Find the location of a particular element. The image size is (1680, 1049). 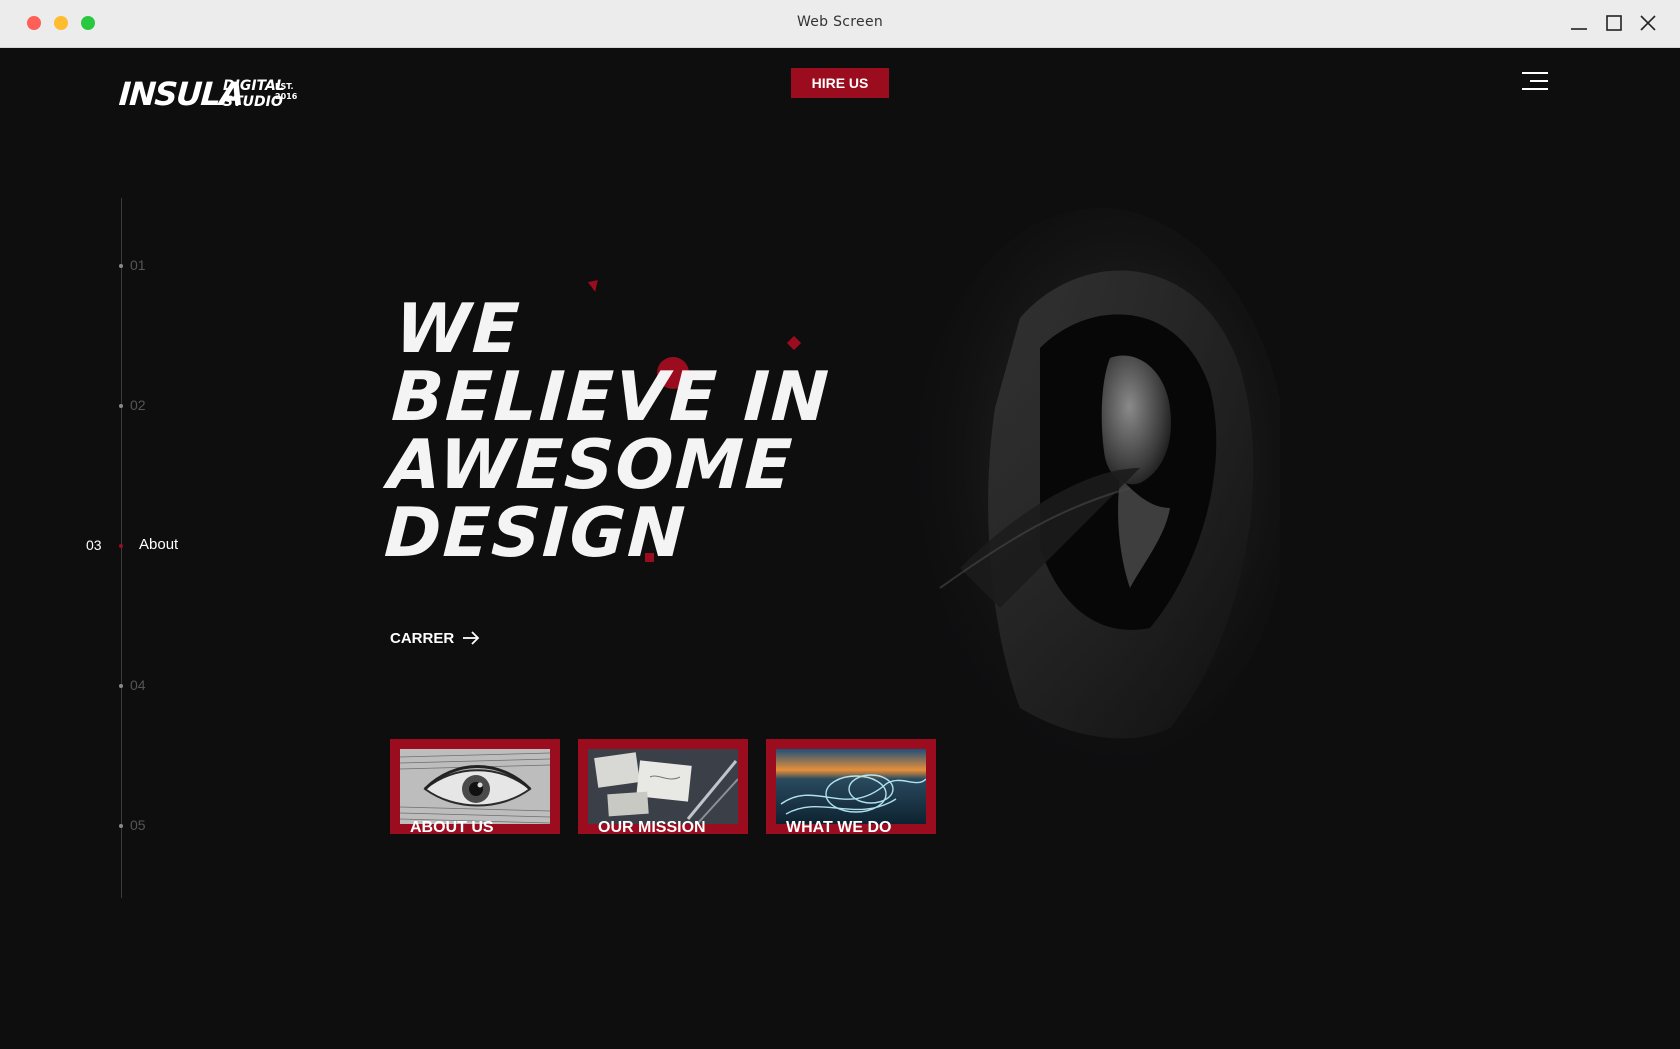

hire-us-button: HIRE US is located at coordinates (840, 83).